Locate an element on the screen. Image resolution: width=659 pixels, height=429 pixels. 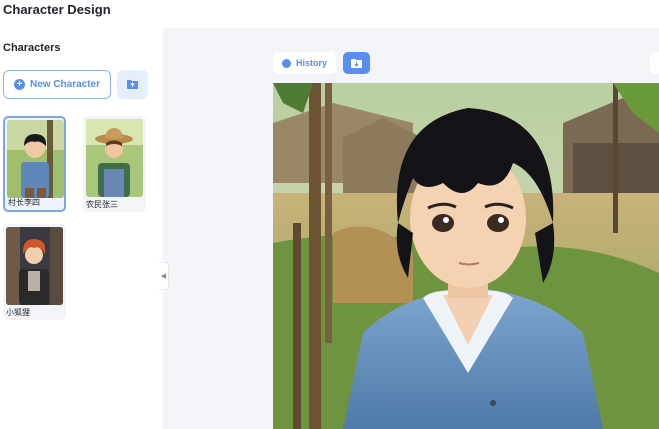
import-character-button is located at coordinates (132, 84).